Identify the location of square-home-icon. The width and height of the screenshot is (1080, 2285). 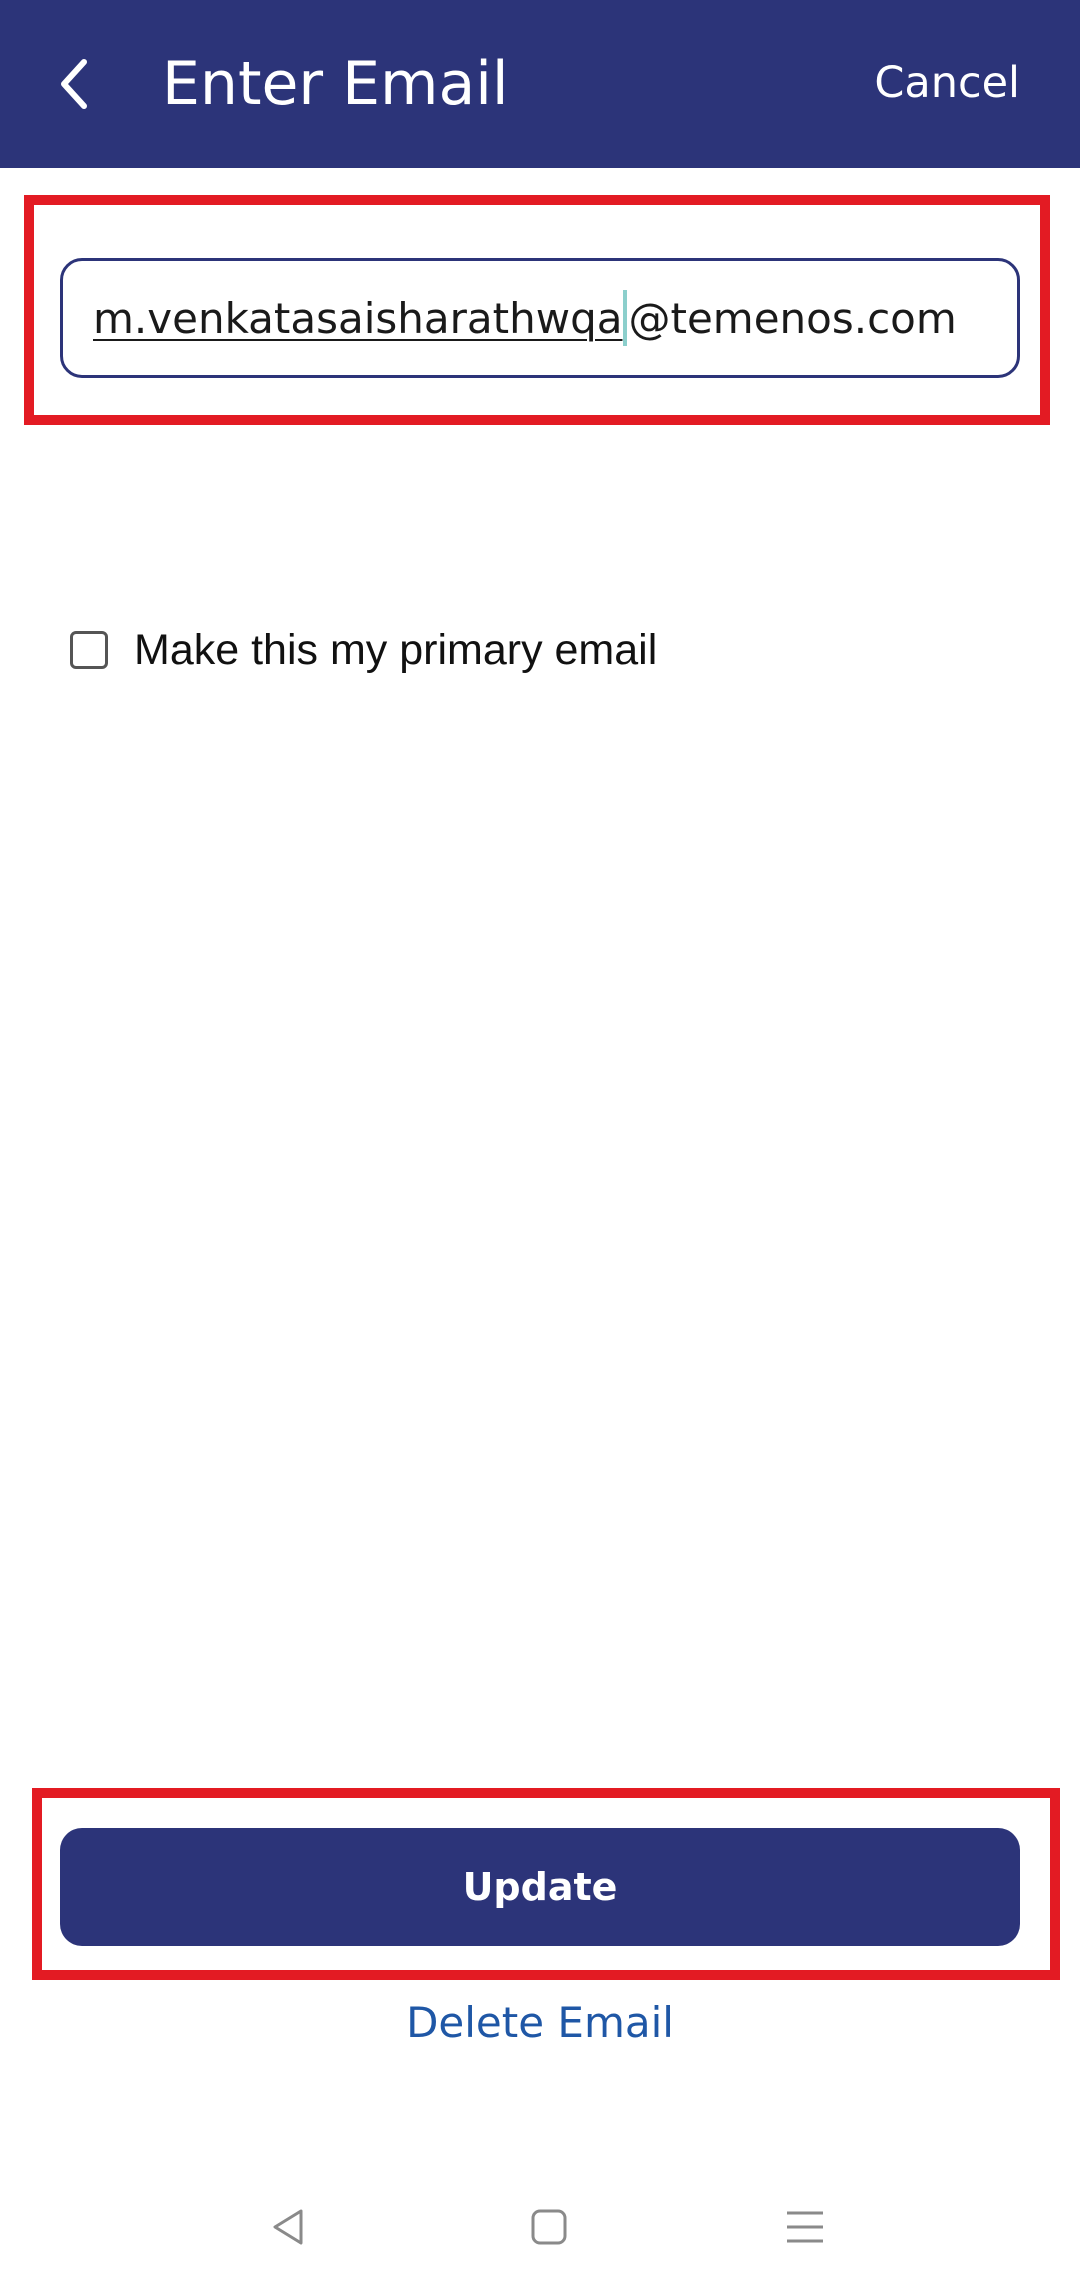
(549, 2227).